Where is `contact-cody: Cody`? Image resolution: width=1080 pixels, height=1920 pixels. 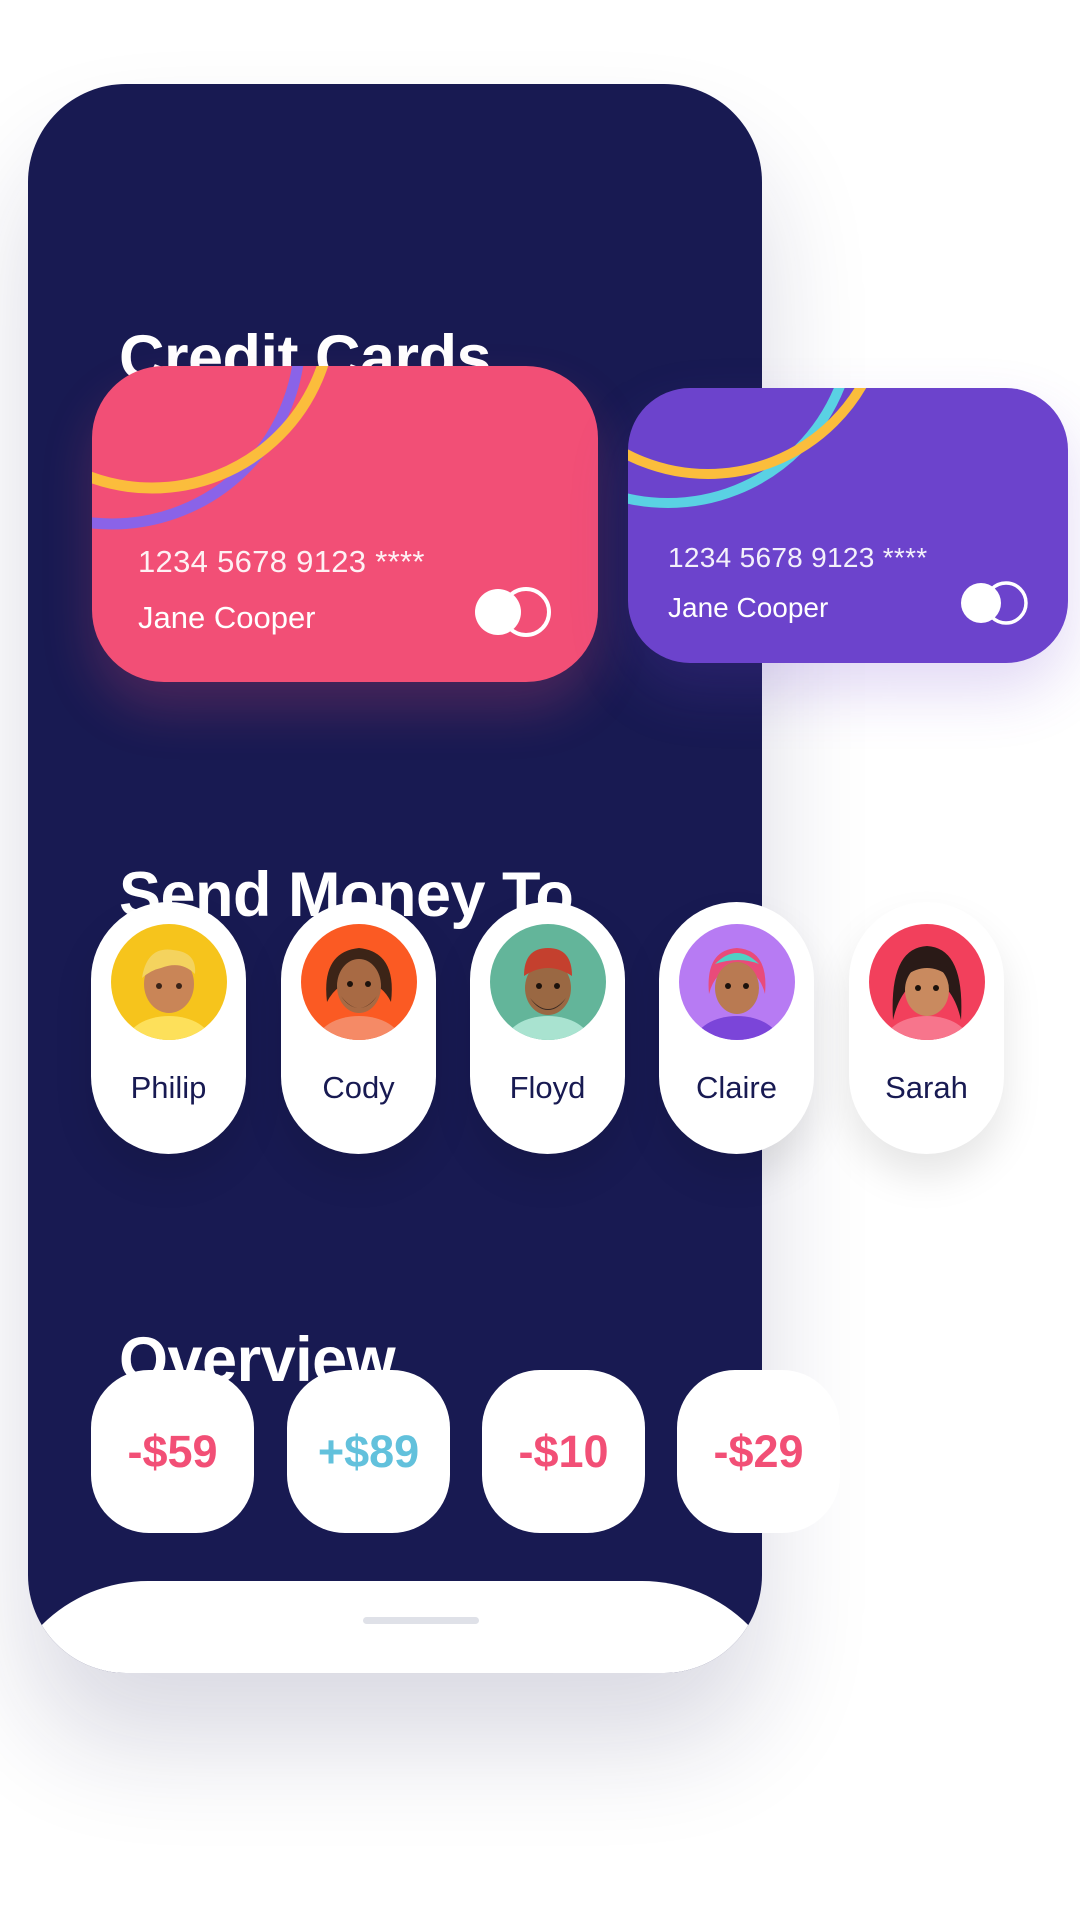
contact-cody: Cody is located at coordinates (358, 1028).